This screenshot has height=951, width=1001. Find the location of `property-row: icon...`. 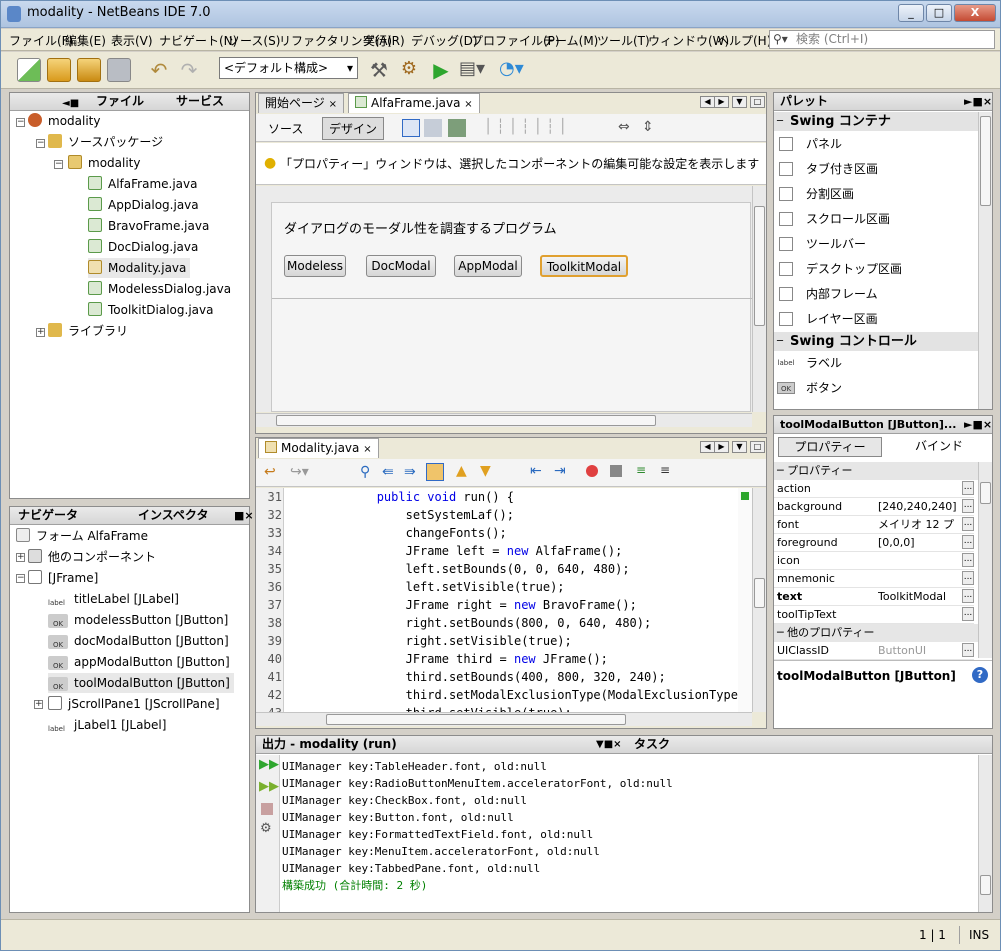

property-row: icon... is located at coordinates (874, 561).